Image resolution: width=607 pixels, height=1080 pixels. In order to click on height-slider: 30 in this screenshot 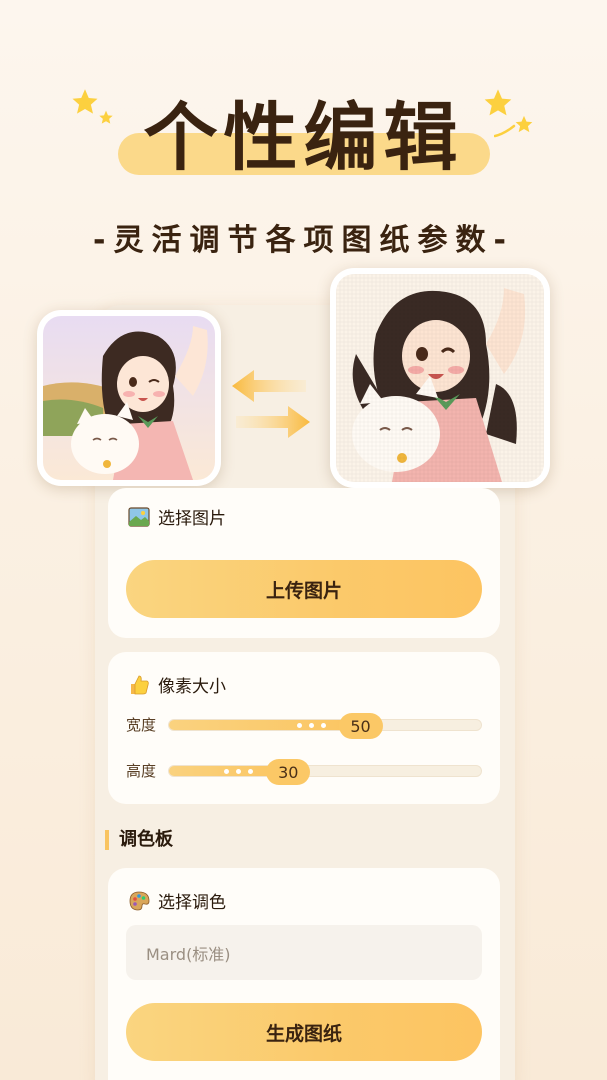, I will do `click(325, 772)`.